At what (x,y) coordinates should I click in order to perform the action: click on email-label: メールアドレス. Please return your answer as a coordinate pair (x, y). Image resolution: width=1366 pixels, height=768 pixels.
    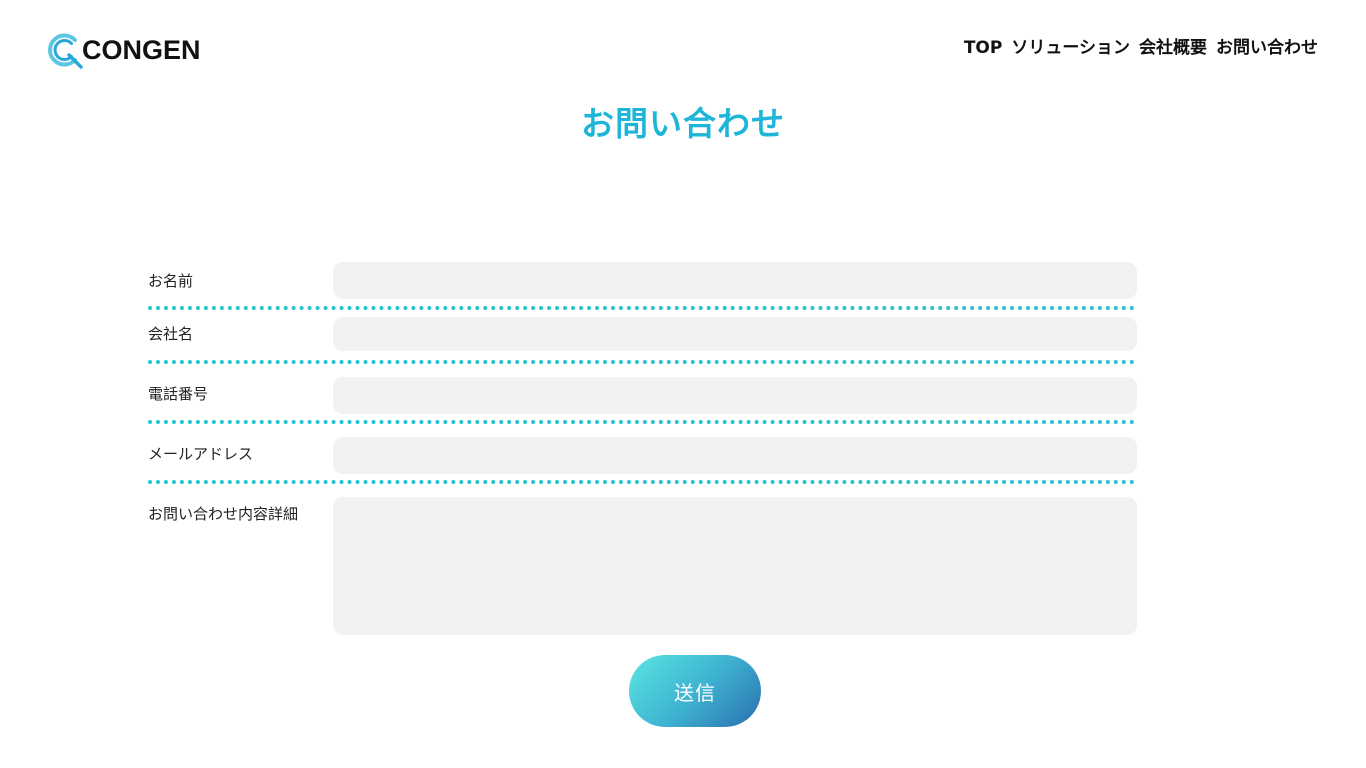
    Looking at the image, I should click on (201, 454).